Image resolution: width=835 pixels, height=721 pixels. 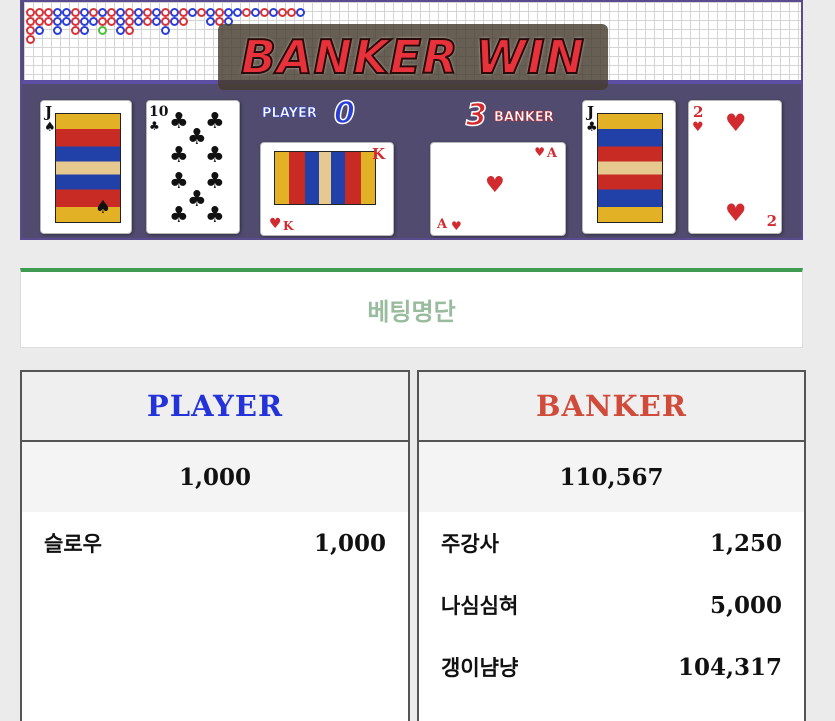 What do you see at coordinates (193, 167) in the screenshot?
I see `player-card-2: 10 ♣ ♣ ♣ ♣ ♣ ♣ ♣ ♣ ♣ ♣ ♣` at bounding box center [193, 167].